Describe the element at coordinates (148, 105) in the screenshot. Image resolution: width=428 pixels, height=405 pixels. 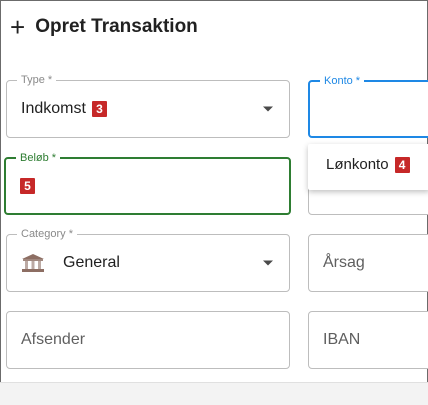
I see `type-select: Type * Indkomst 3` at that location.